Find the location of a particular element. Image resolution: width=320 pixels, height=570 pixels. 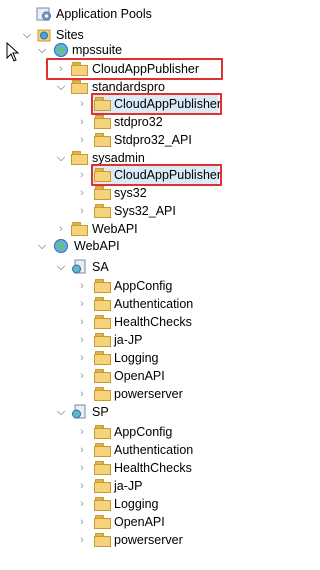

tree-item-sp: ⌵ SP is located at coordinates (100, 412).